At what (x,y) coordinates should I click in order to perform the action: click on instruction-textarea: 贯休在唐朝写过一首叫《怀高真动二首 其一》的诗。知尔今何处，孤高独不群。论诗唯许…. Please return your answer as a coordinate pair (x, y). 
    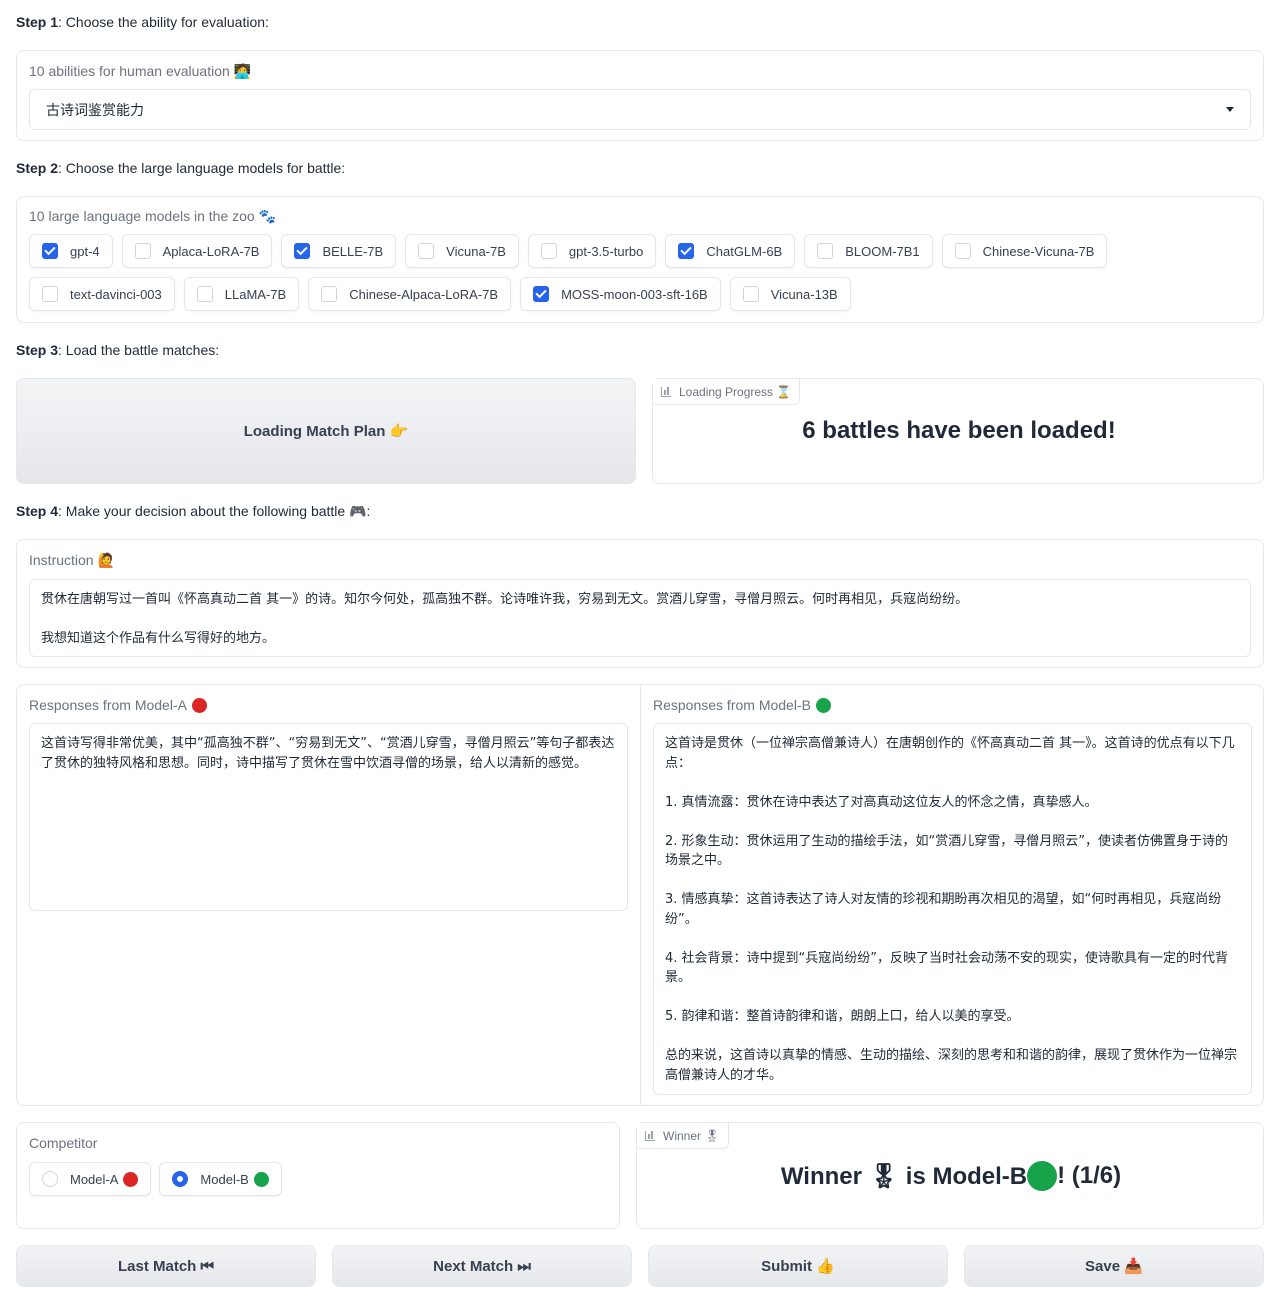
    Looking at the image, I should click on (640, 618).